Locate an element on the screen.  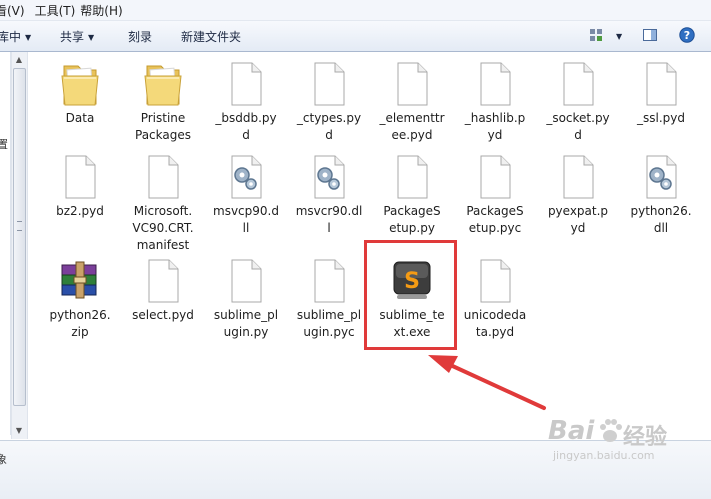
watermark-brand: Bai is located at coordinates (571, 431).